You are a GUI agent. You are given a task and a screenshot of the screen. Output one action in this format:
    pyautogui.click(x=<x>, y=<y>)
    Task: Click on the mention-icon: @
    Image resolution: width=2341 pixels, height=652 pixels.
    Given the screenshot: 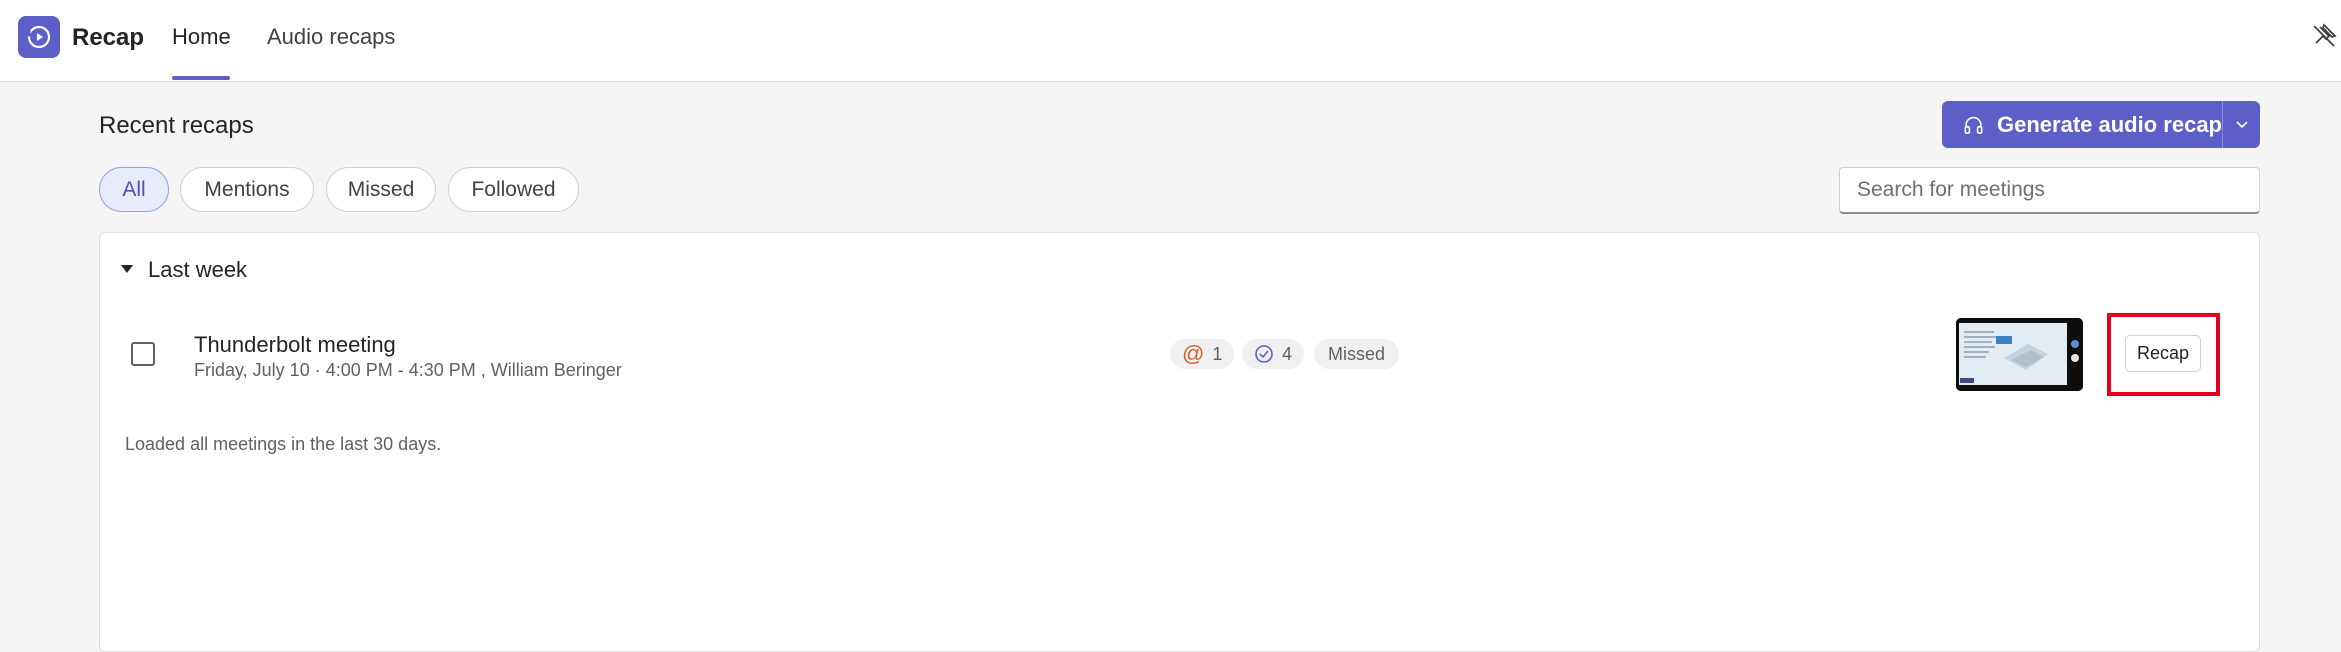 What is the action you would take?
    pyautogui.click(x=1193, y=353)
    